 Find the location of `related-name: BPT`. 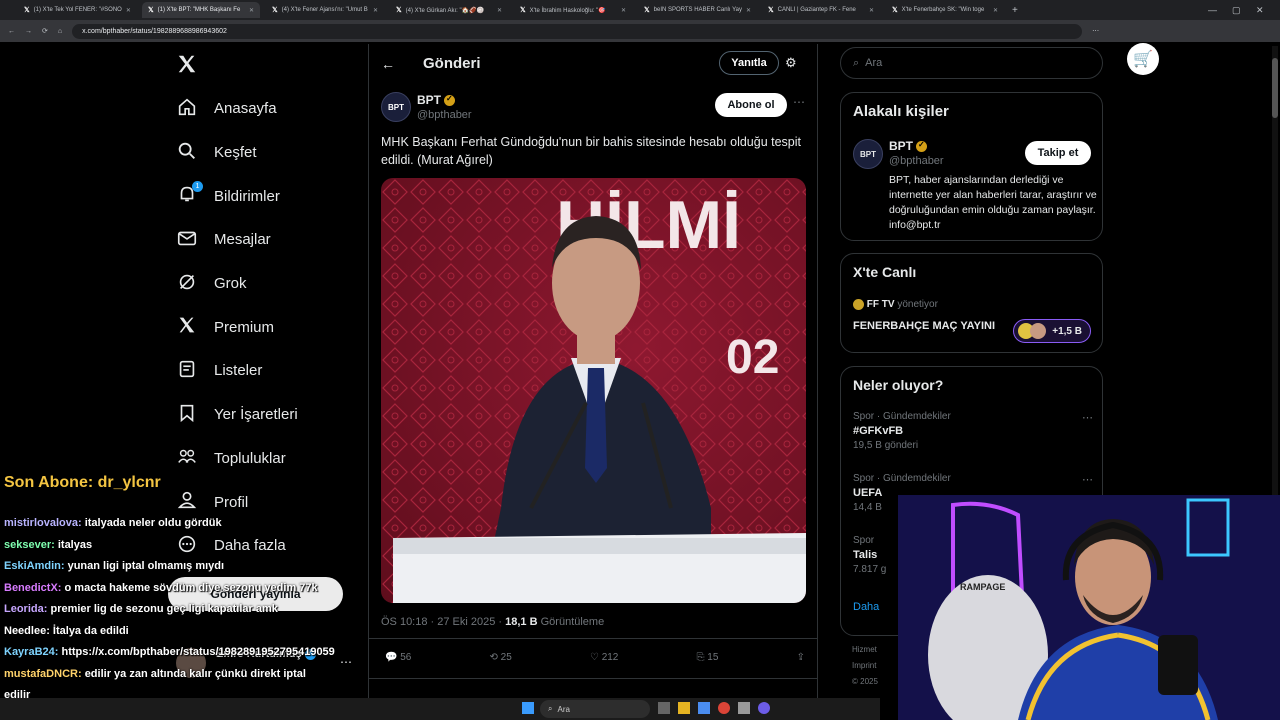

related-name: BPT is located at coordinates (908, 146).